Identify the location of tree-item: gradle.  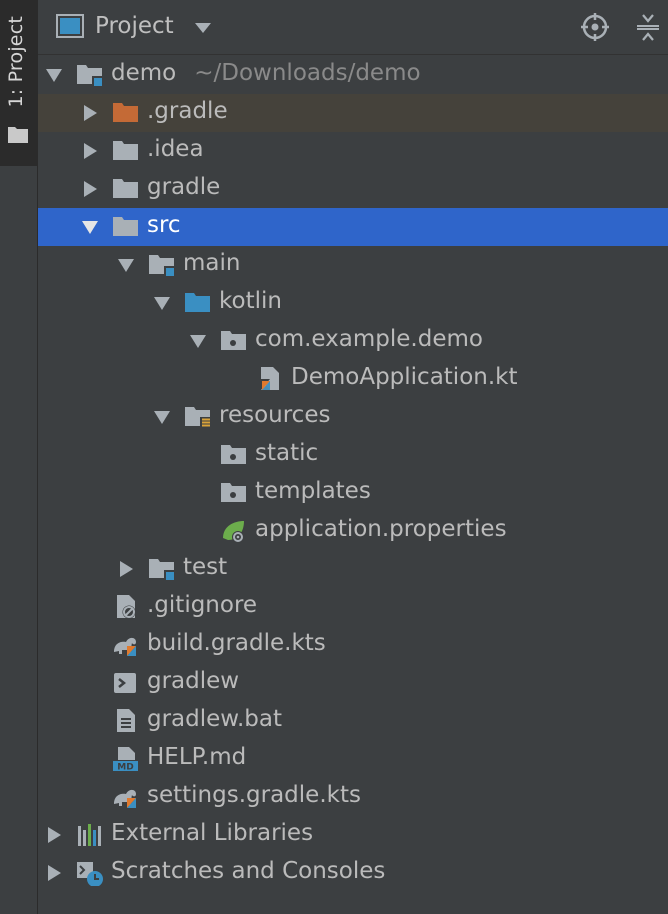
(353, 189).